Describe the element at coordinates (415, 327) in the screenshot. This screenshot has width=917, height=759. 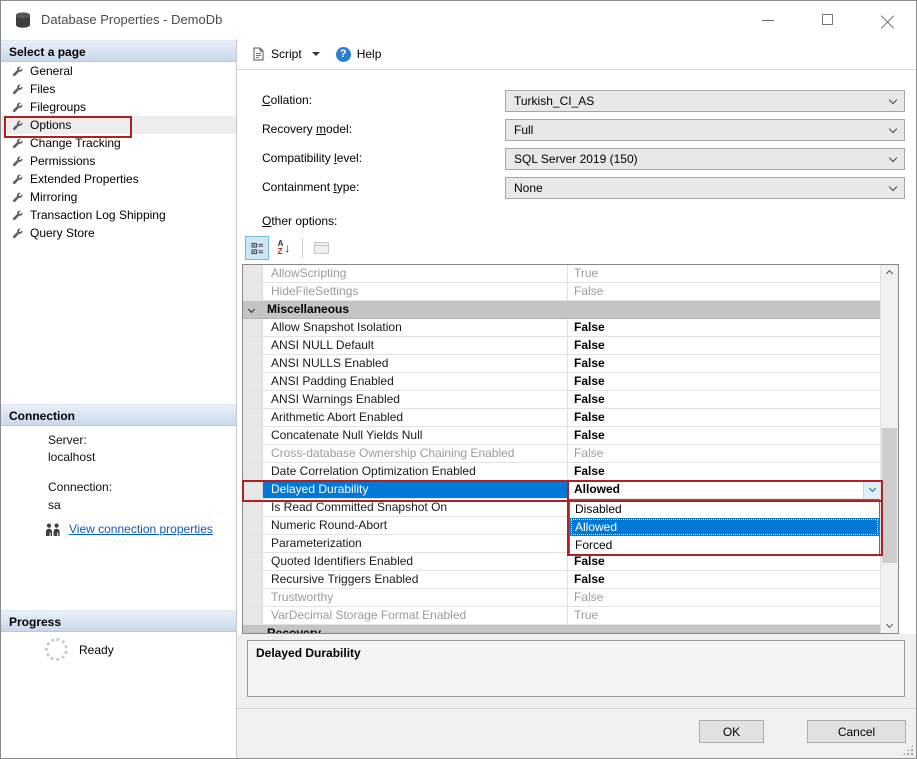
I see `property-name-cell: Allow Snapshot Isolation` at that location.